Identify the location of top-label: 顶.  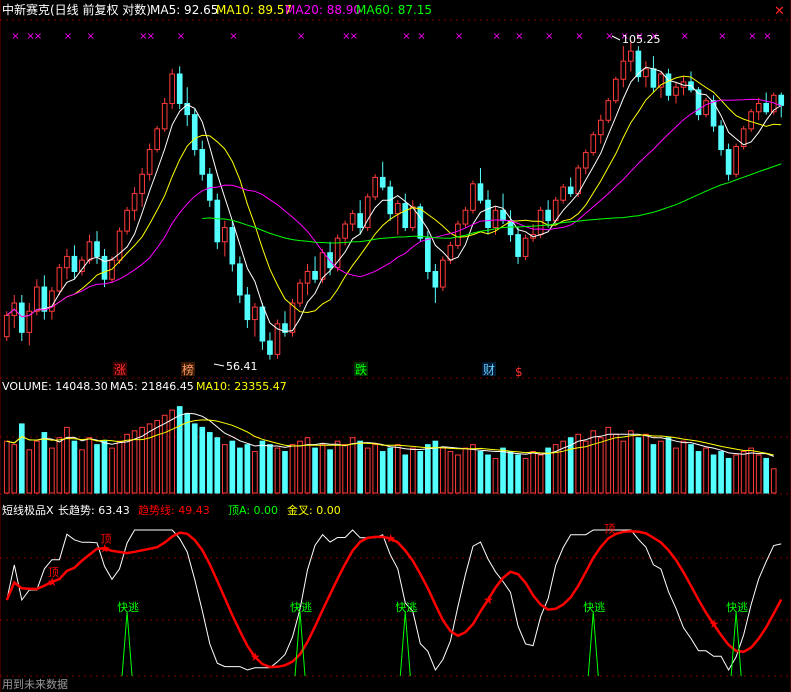
(609, 528).